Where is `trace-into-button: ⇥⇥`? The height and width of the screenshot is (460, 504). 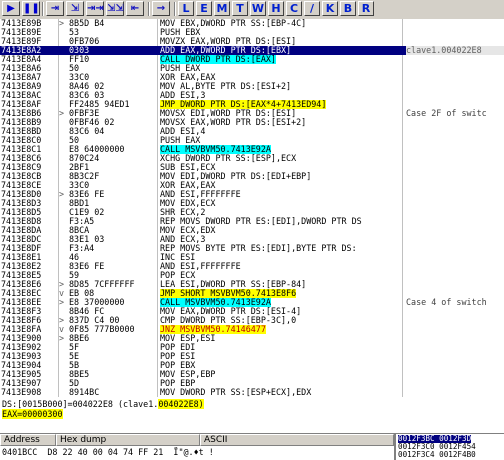 trace-into-button: ⇥⇥ is located at coordinates (95, 8).